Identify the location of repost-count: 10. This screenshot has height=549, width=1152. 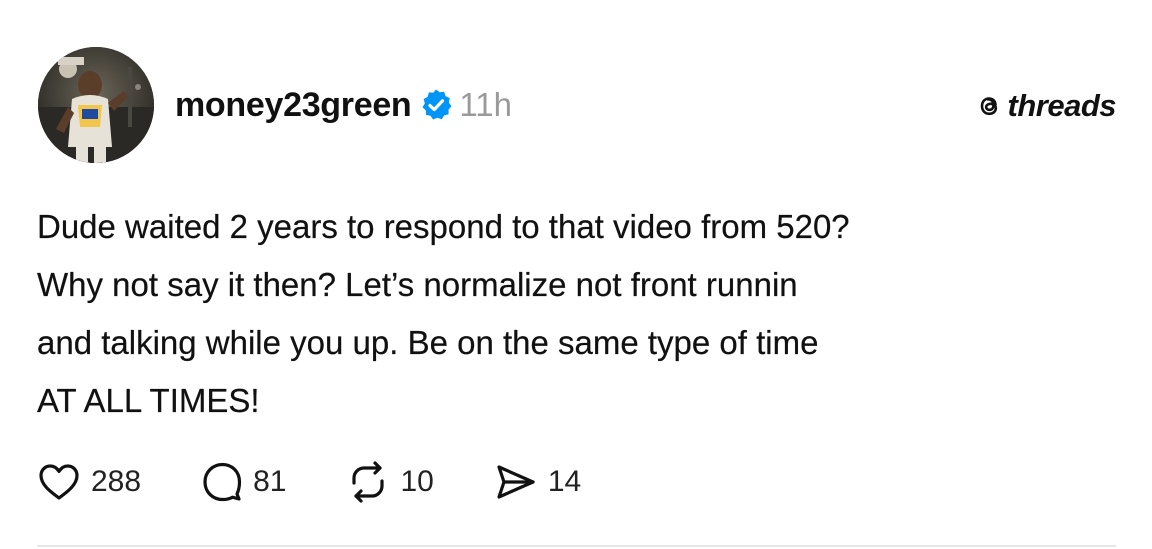
(417, 481).